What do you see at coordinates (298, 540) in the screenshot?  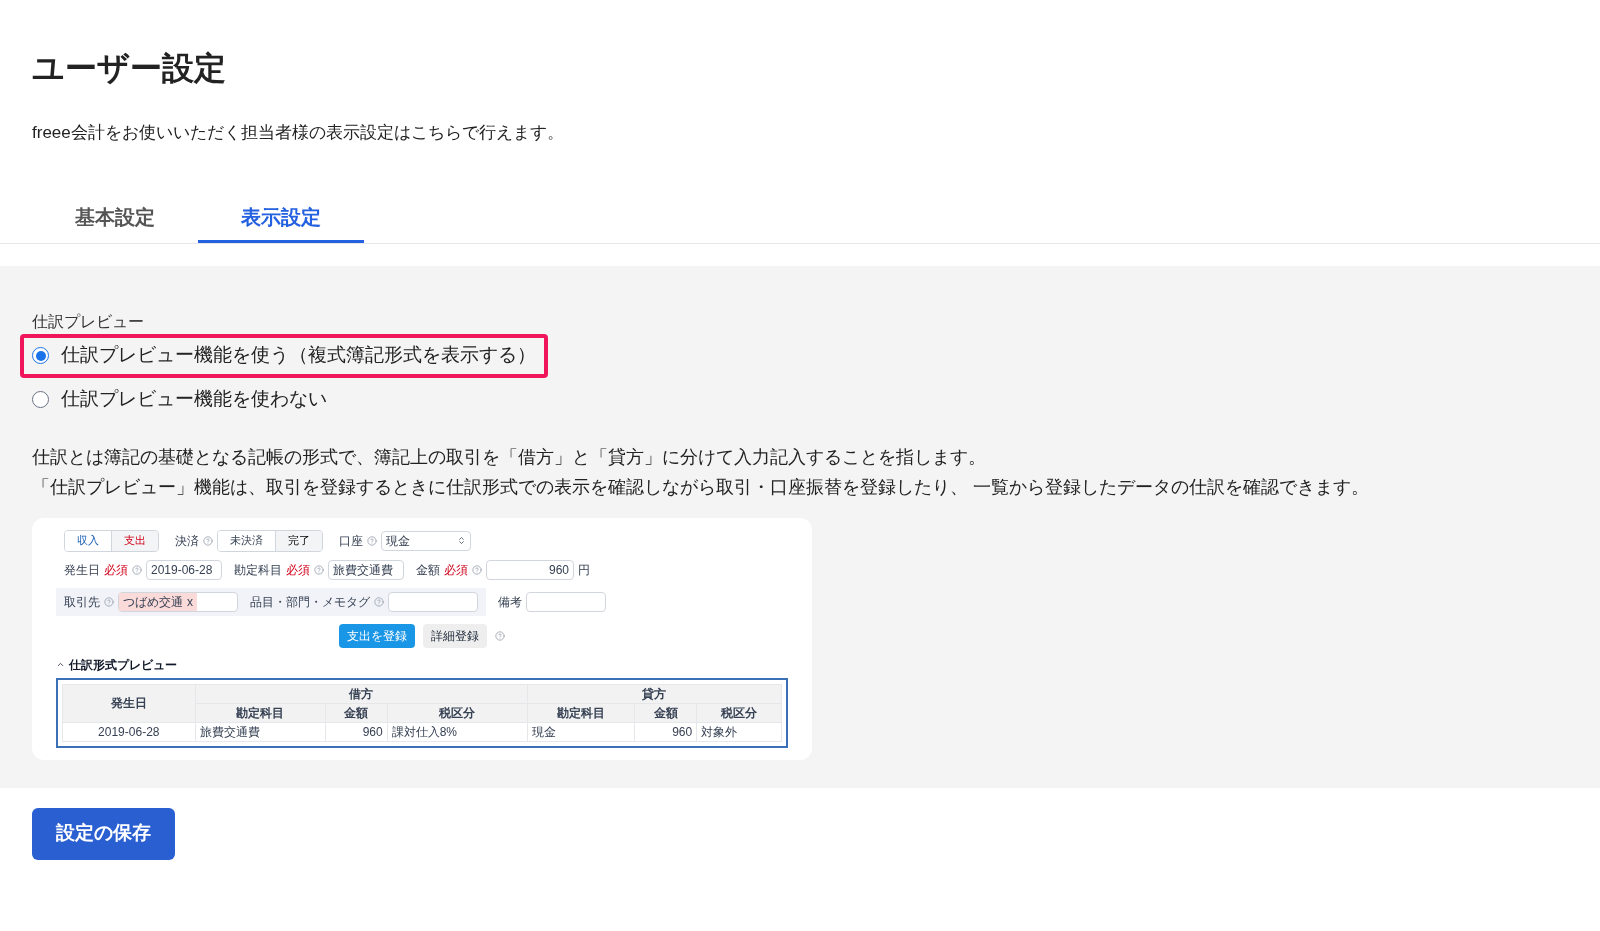 I see `segment-button: 完了` at bounding box center [298, 540].